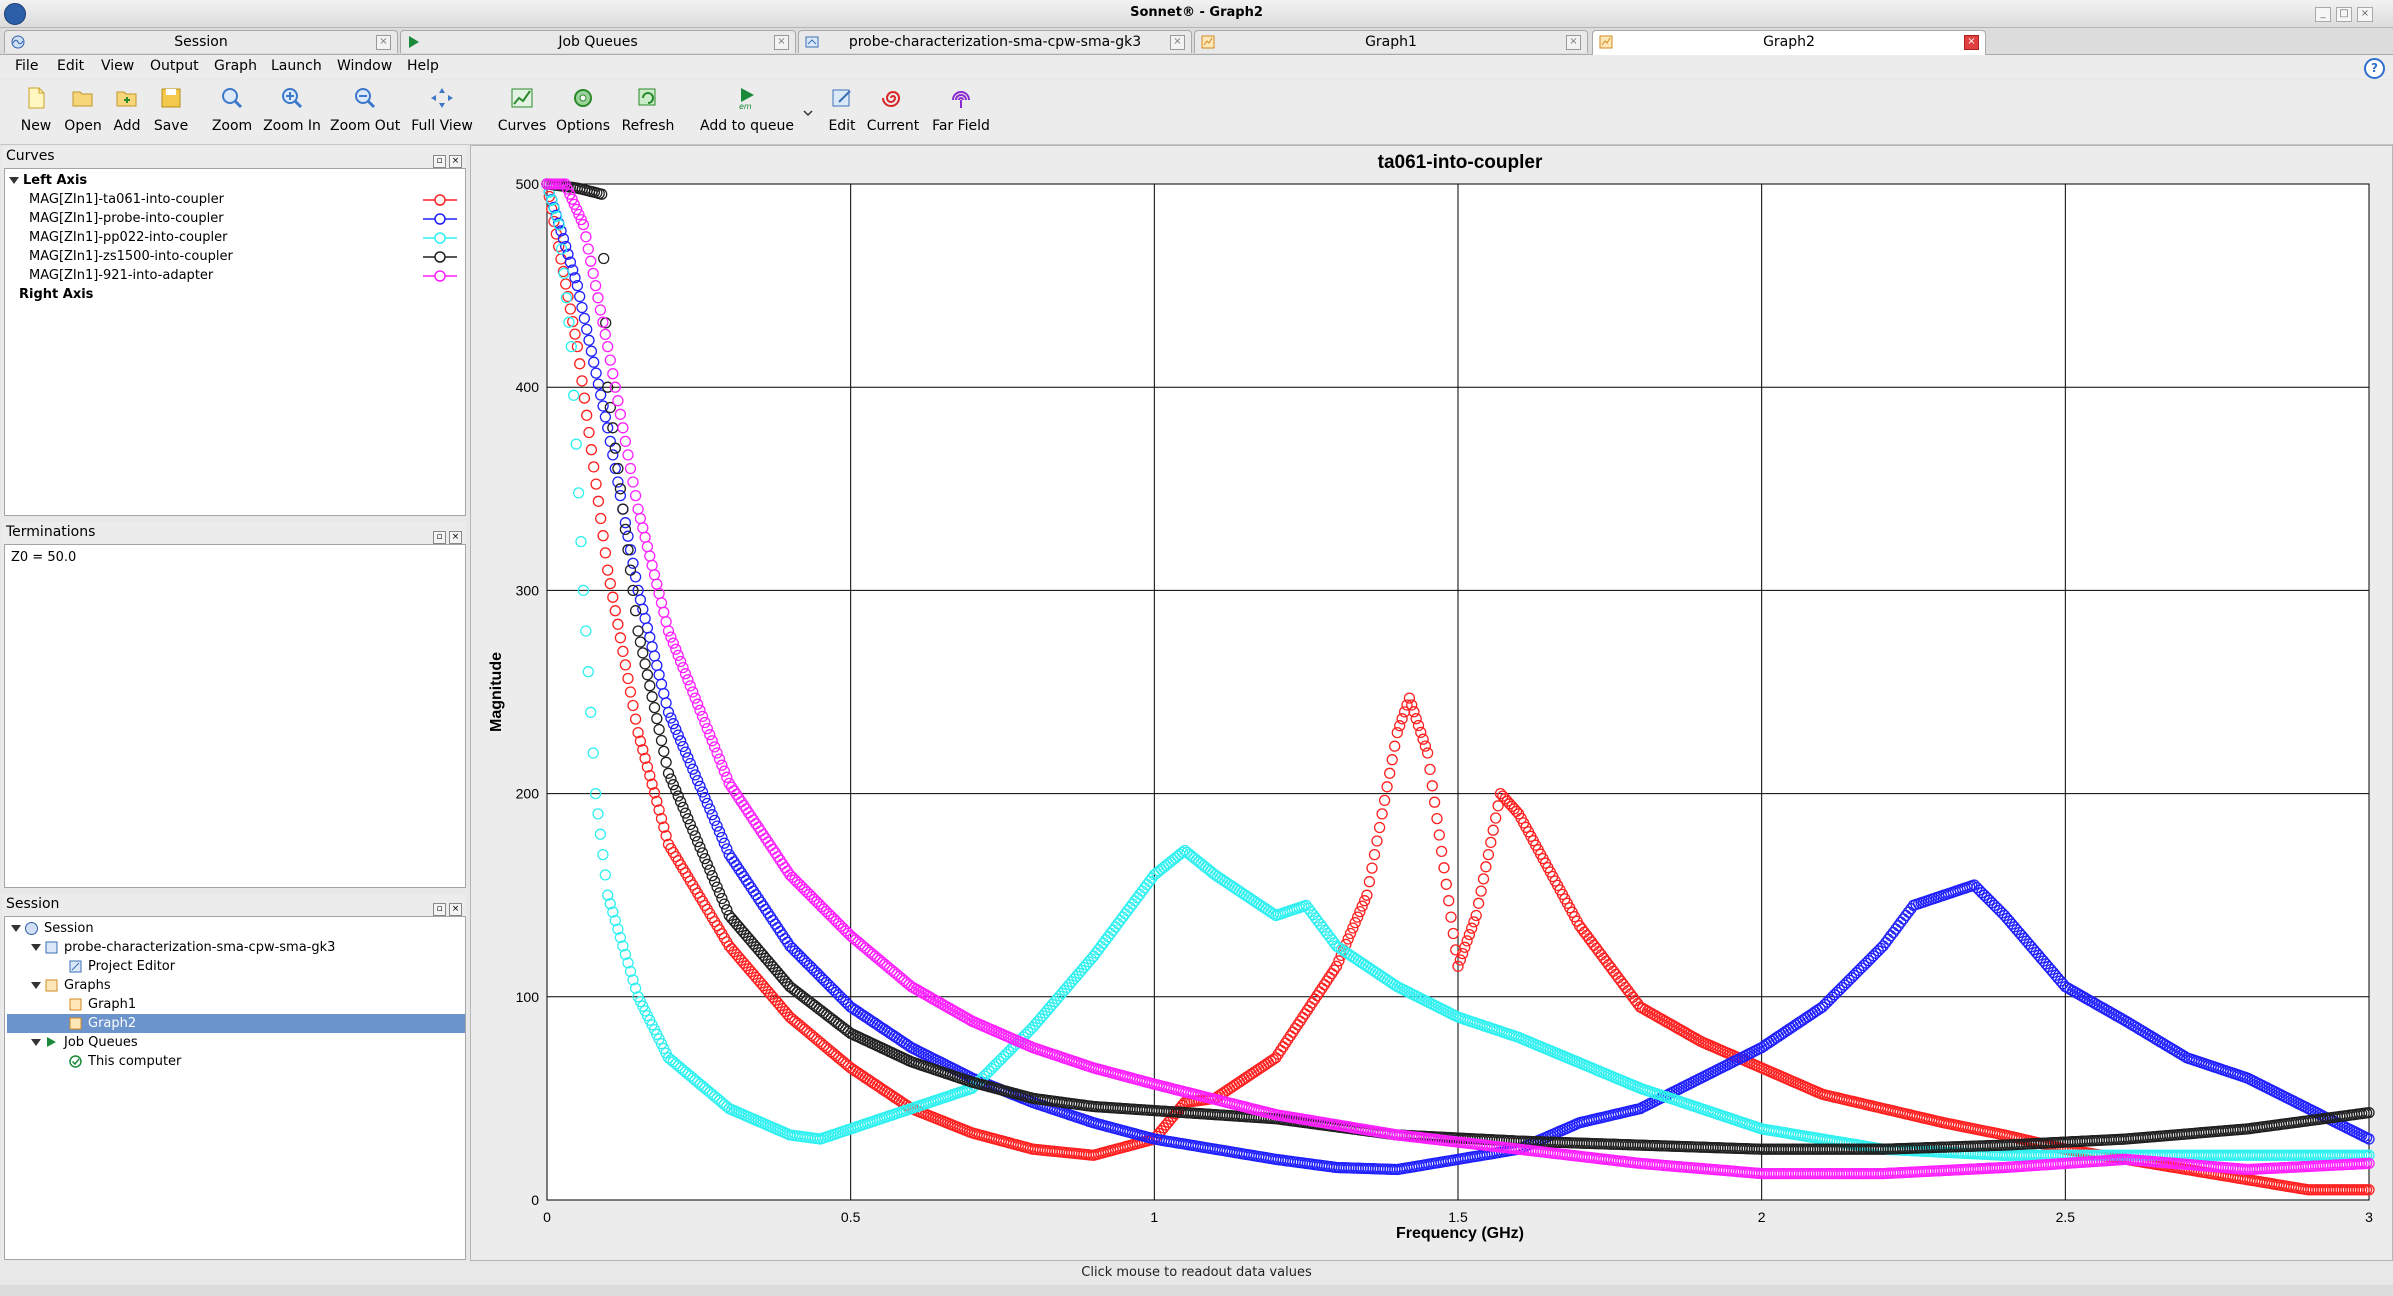 This screenshot has width=2393, height=1296. What do you see at coordinates (52, 928) in the screenshot?
I see `tree-session: Session` at bounding box center [52, 928].